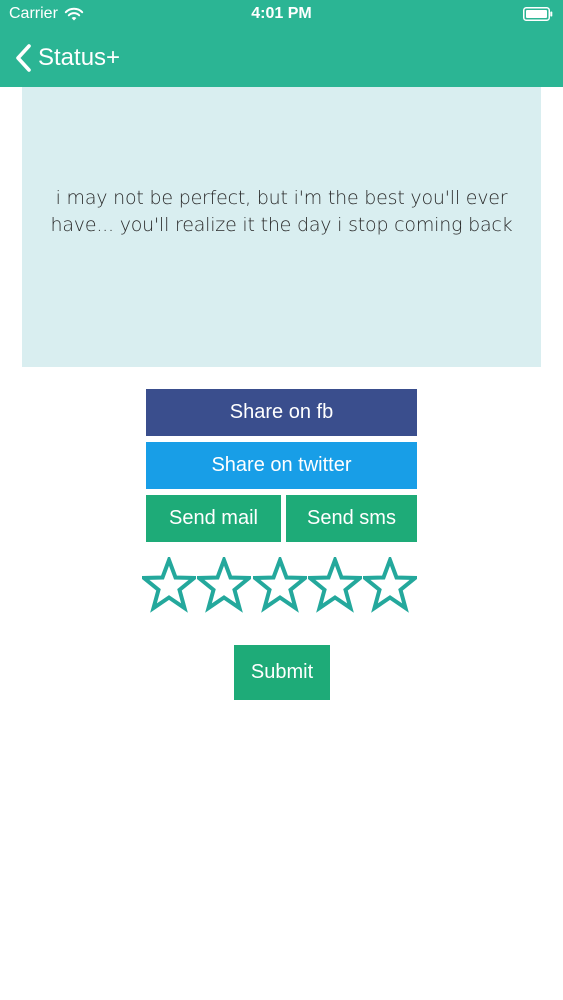  What do you see at coordinates (23, 58) in the screenshot?
I see `chevron-left-icon` at bounding box center [23, 58].